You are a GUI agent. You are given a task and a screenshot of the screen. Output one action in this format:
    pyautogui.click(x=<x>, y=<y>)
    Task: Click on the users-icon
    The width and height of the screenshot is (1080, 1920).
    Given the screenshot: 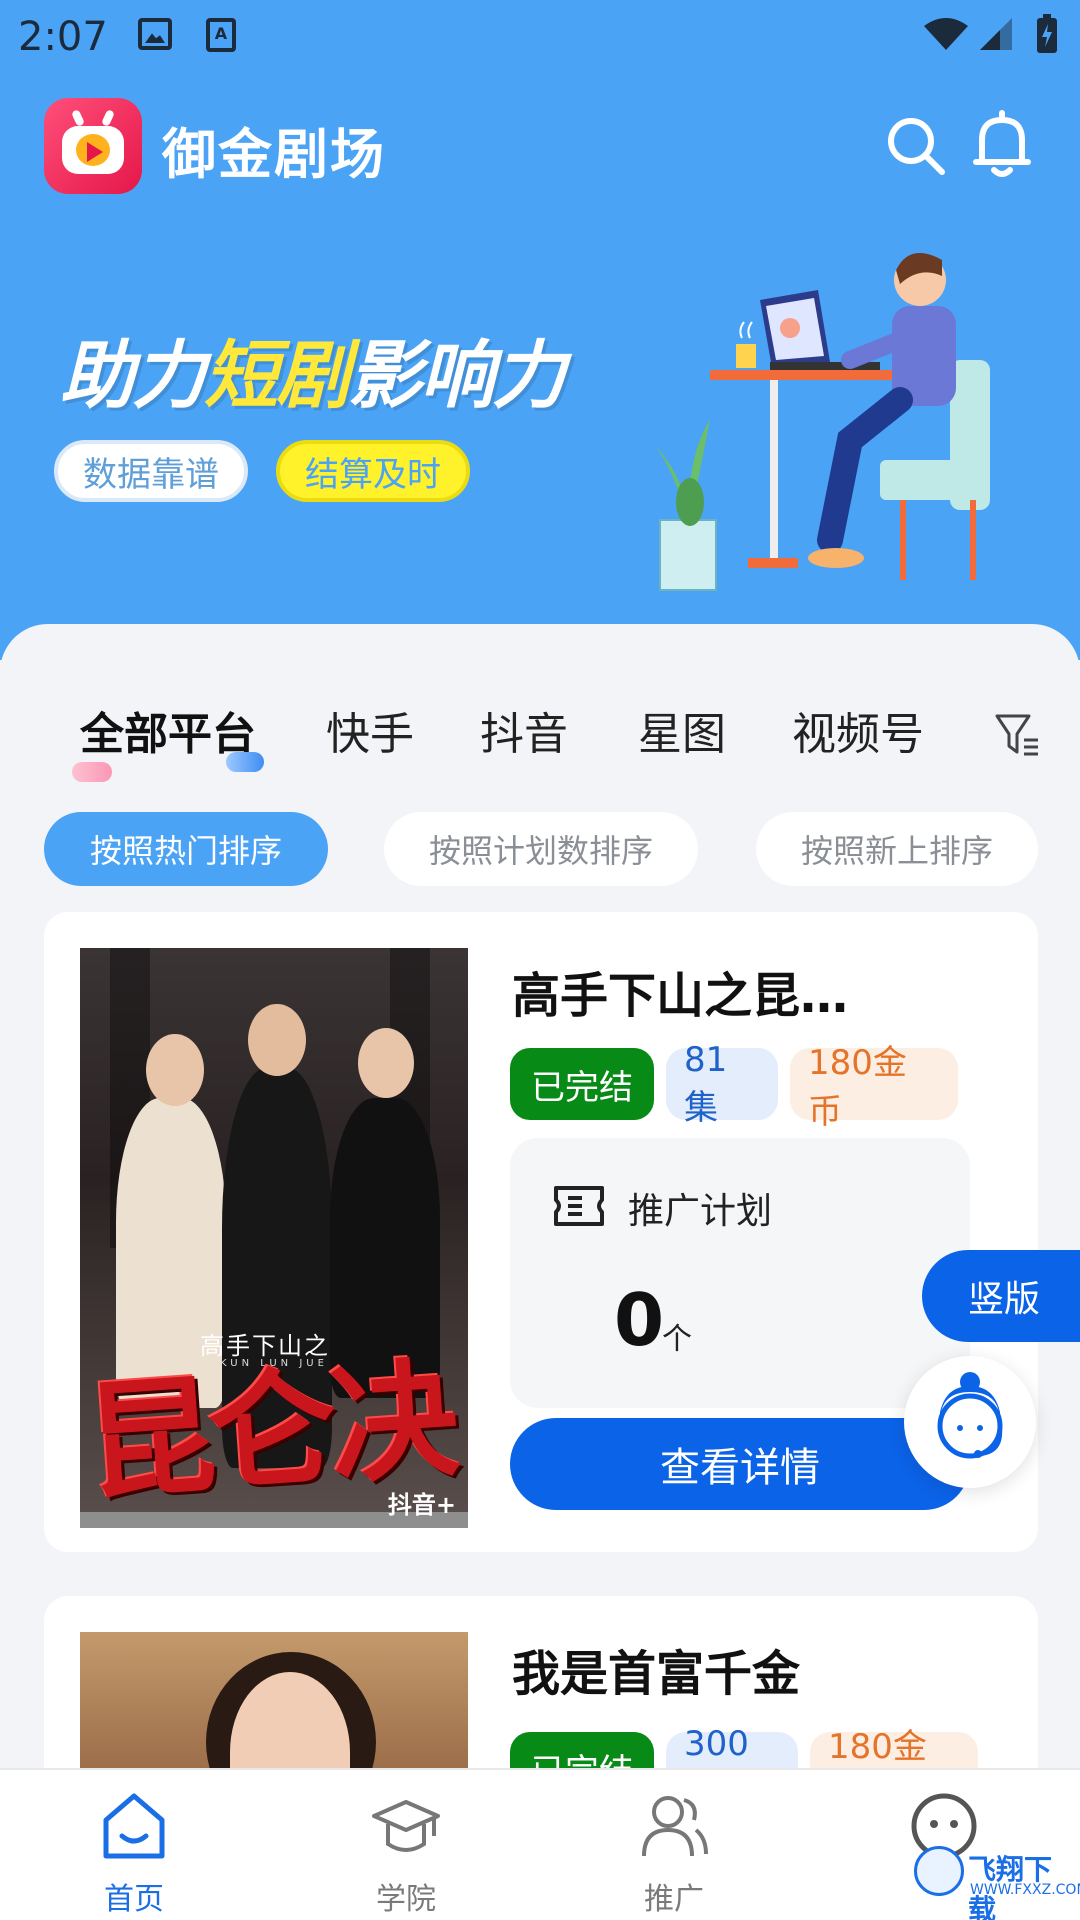 What is the action you would take?
    pyautogui.click(x=675, y=1826)
    